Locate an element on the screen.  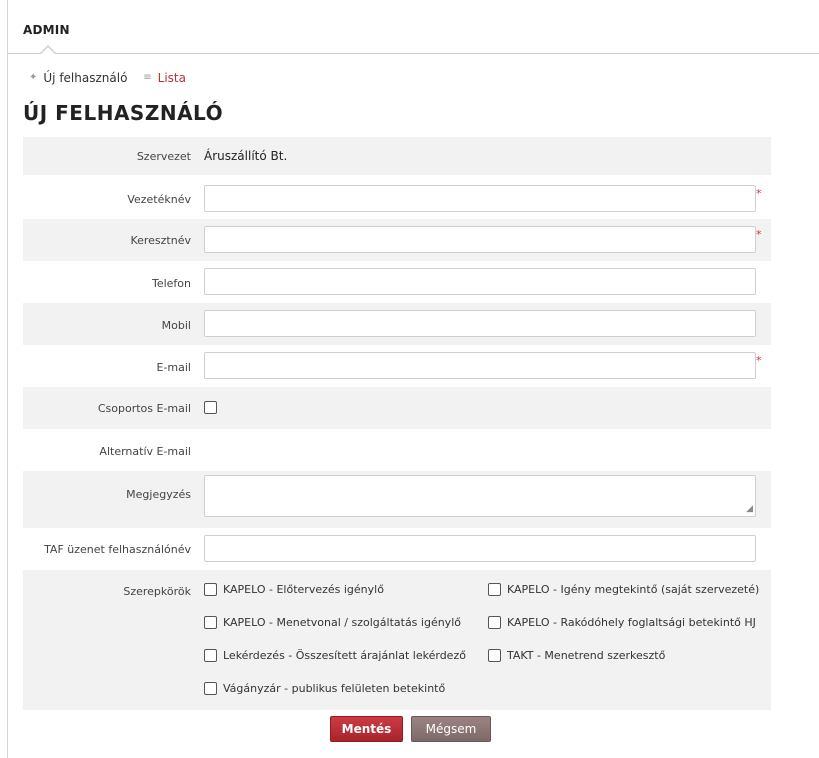
label-alternativ-email: Alternatív E-mail is located at coordinates (145, 451).